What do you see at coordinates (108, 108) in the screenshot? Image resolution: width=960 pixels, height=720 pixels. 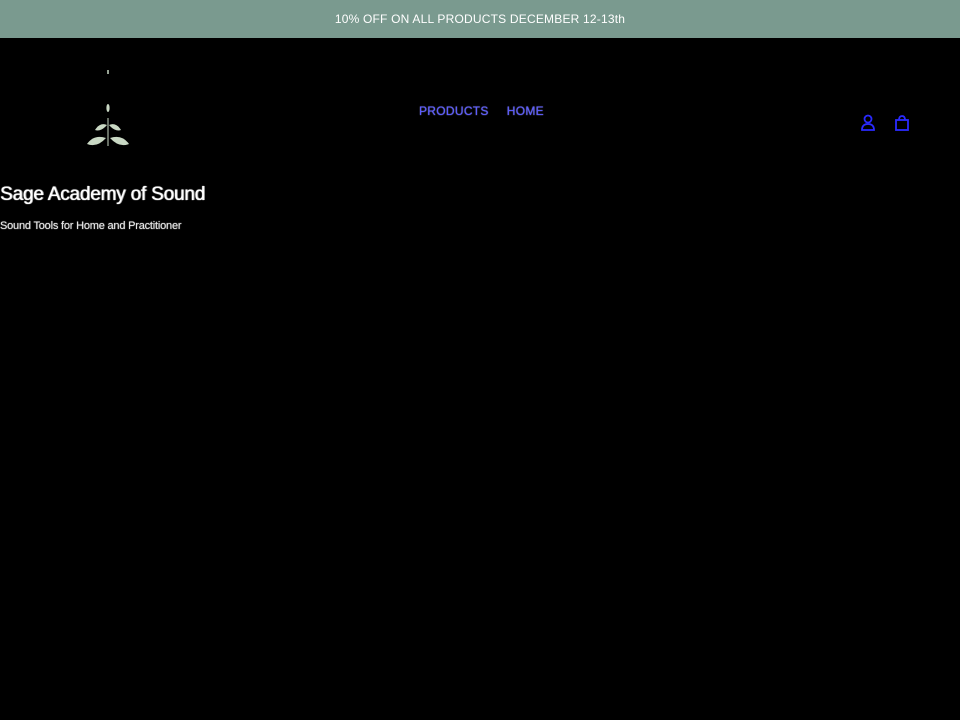 I see `leaf-logo-icon` at bounding box center [108, 108].